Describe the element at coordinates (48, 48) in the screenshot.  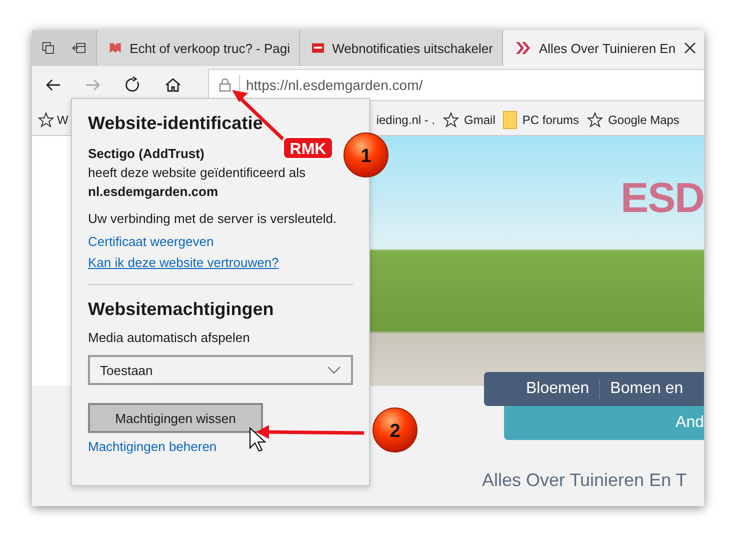
I see `tabs-icon` at that location.